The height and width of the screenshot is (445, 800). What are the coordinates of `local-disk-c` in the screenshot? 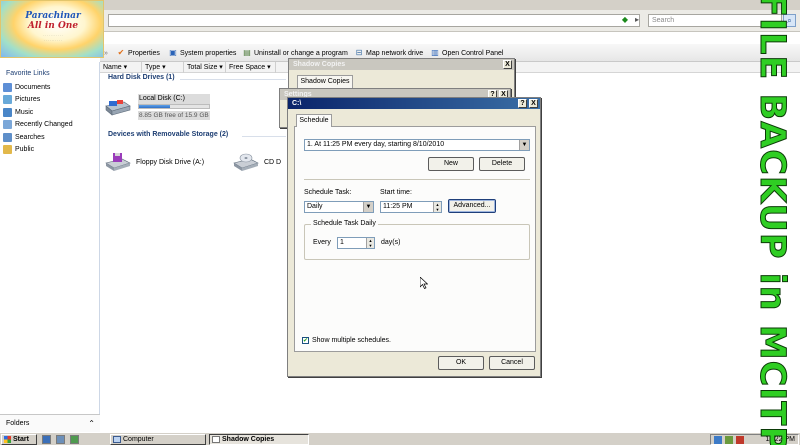 It's located at (118, 108).